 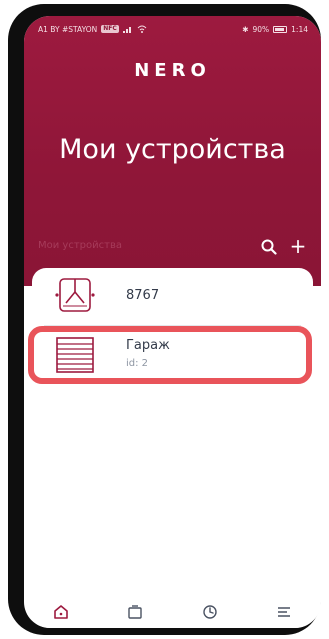 What do you see at coordinates (172, 612) in the screenshot?
I see `bottom-nav` at bounding box center [172, 612].